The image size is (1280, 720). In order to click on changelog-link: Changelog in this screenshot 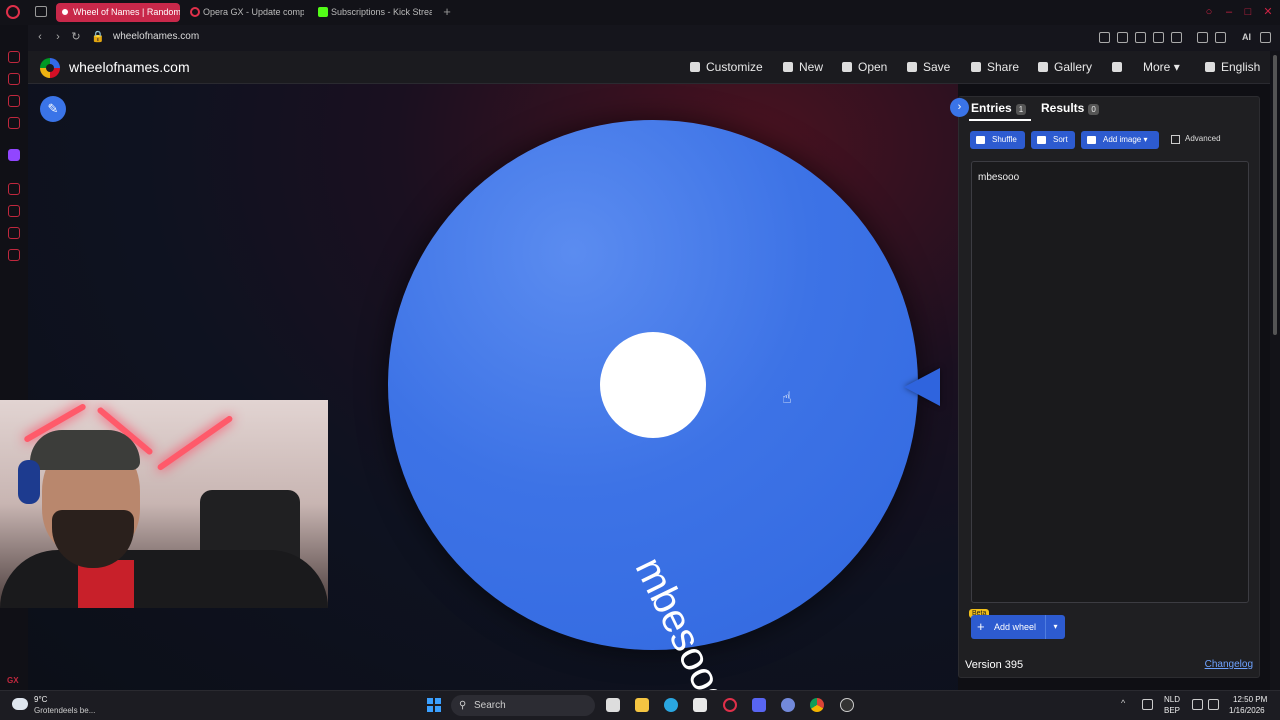, I will do `click(1229, 664)`.